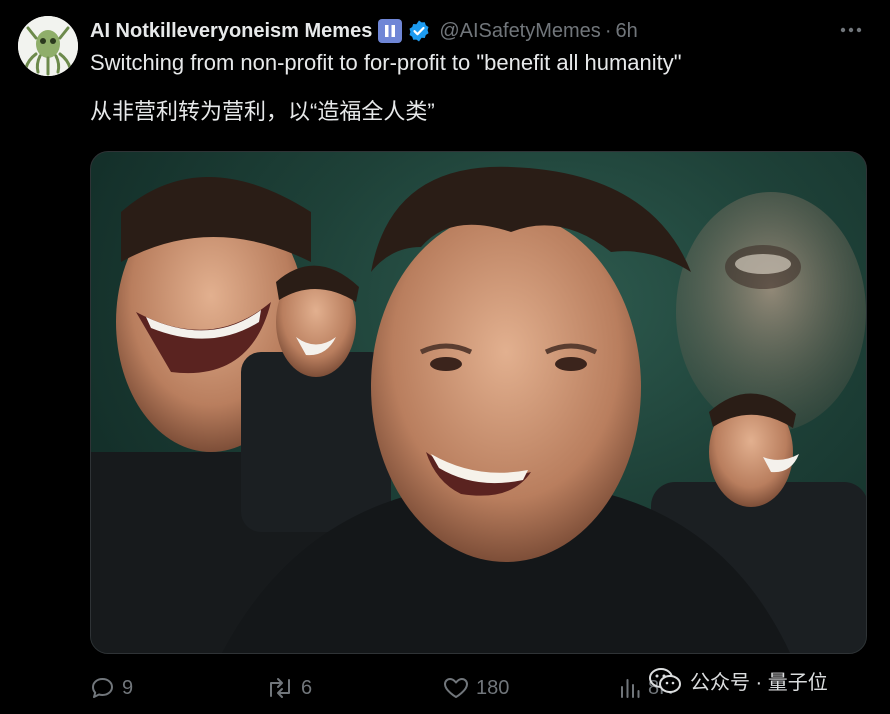 The width and height of the screenshot is (890, 714). Describe the element at coordinates (626, 31) in the screenshot. I see `post-time: 6h` at that location.